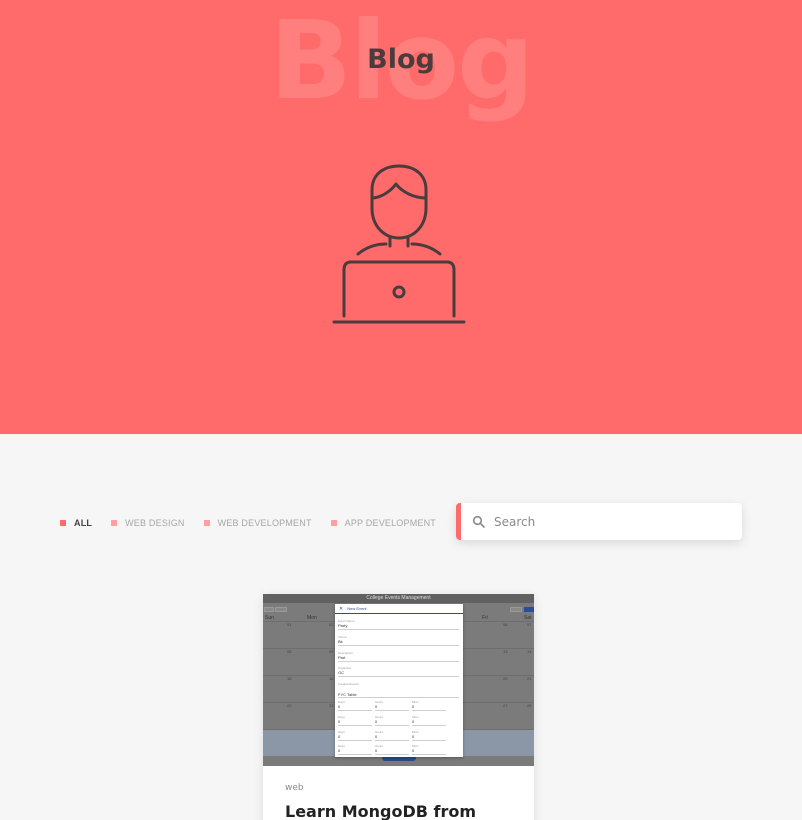  I want to click on close-icon: ✕, so click(341, 608).